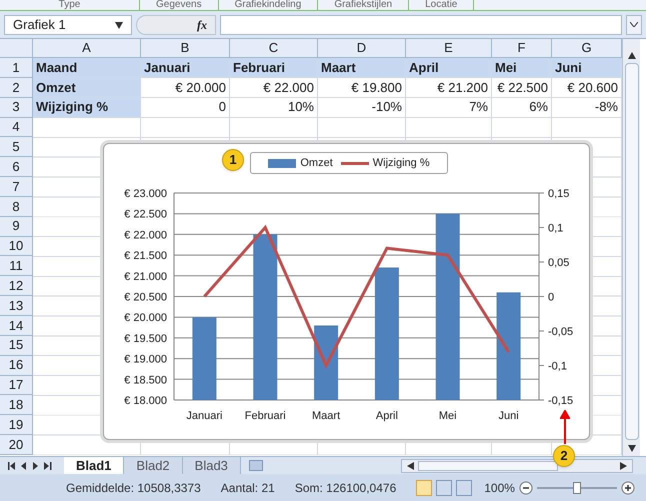 The image size is (646, 501). Describe the element at coordinates (16, 68) in the screenshot. I see `row-header: 1` at that location.